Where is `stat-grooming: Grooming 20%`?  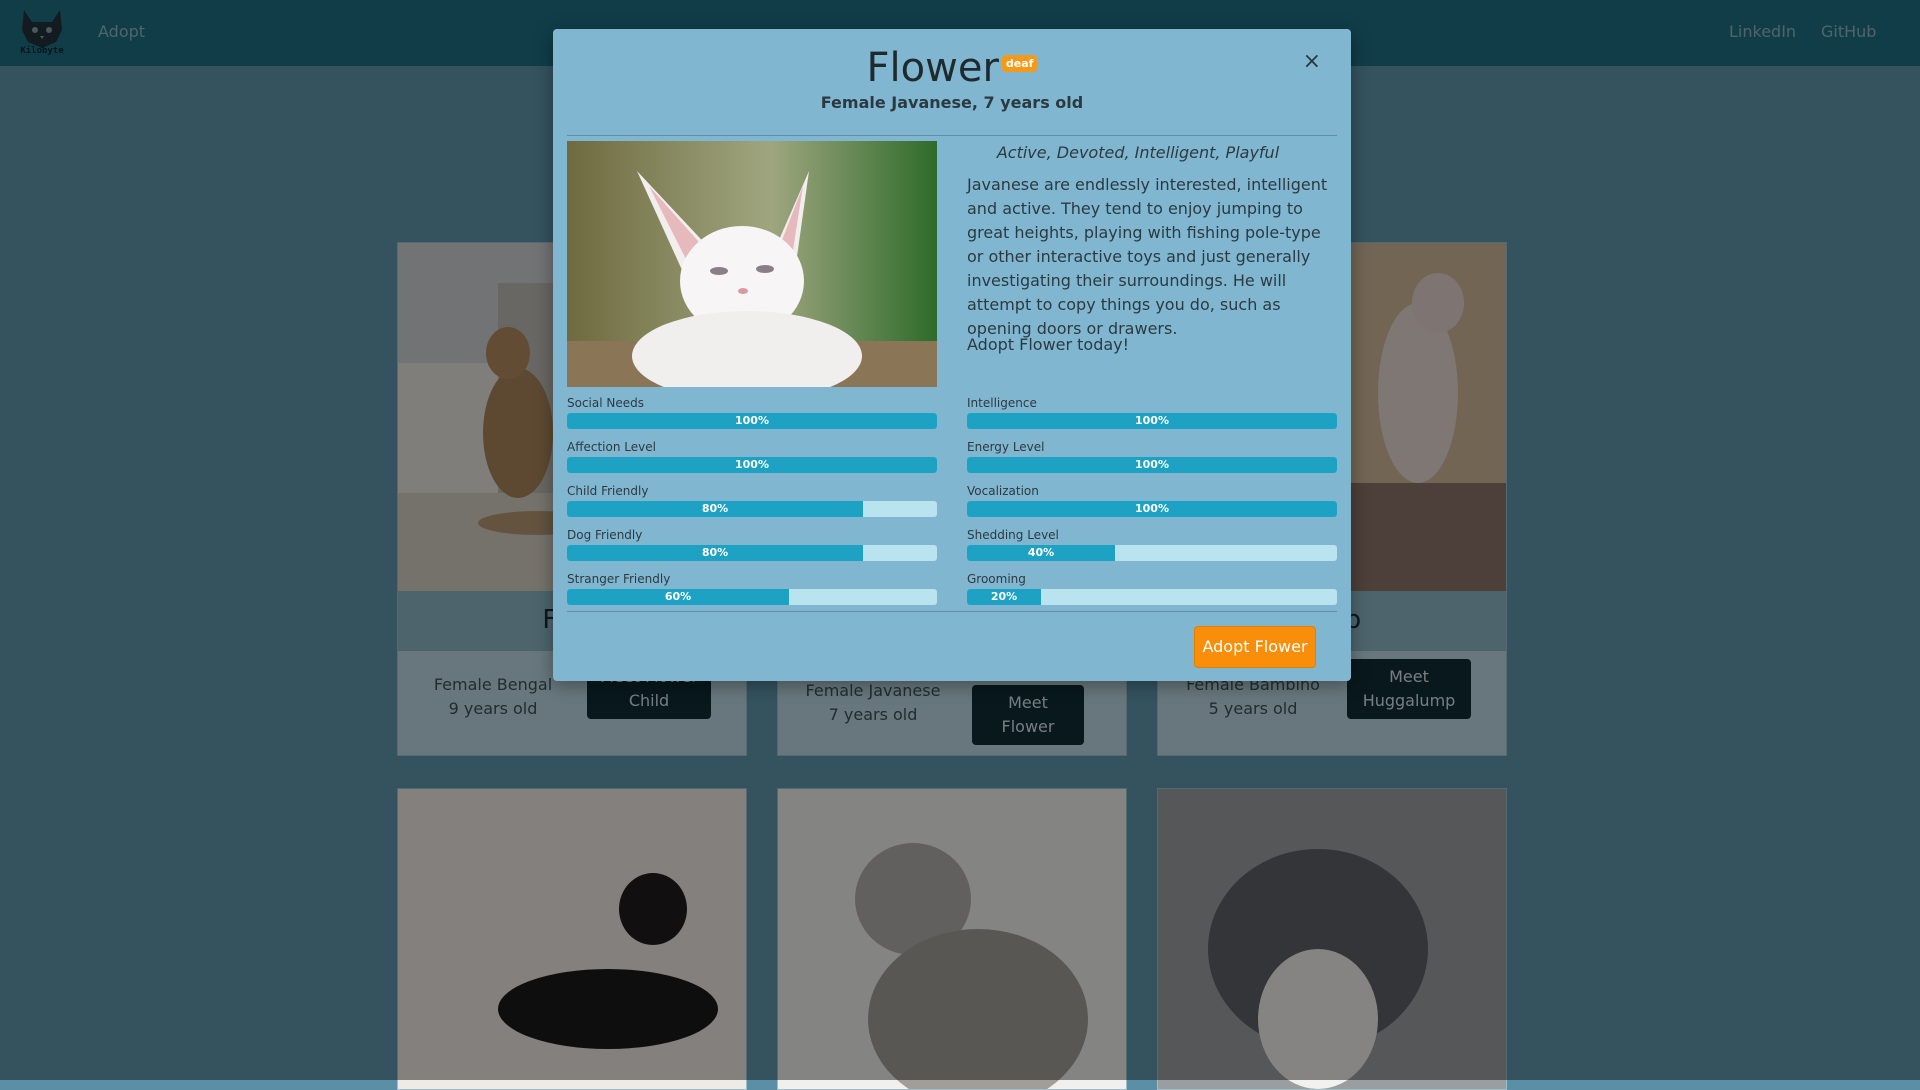 stat-grooming: Grooming 20% is located at coordinates (1152, 592).